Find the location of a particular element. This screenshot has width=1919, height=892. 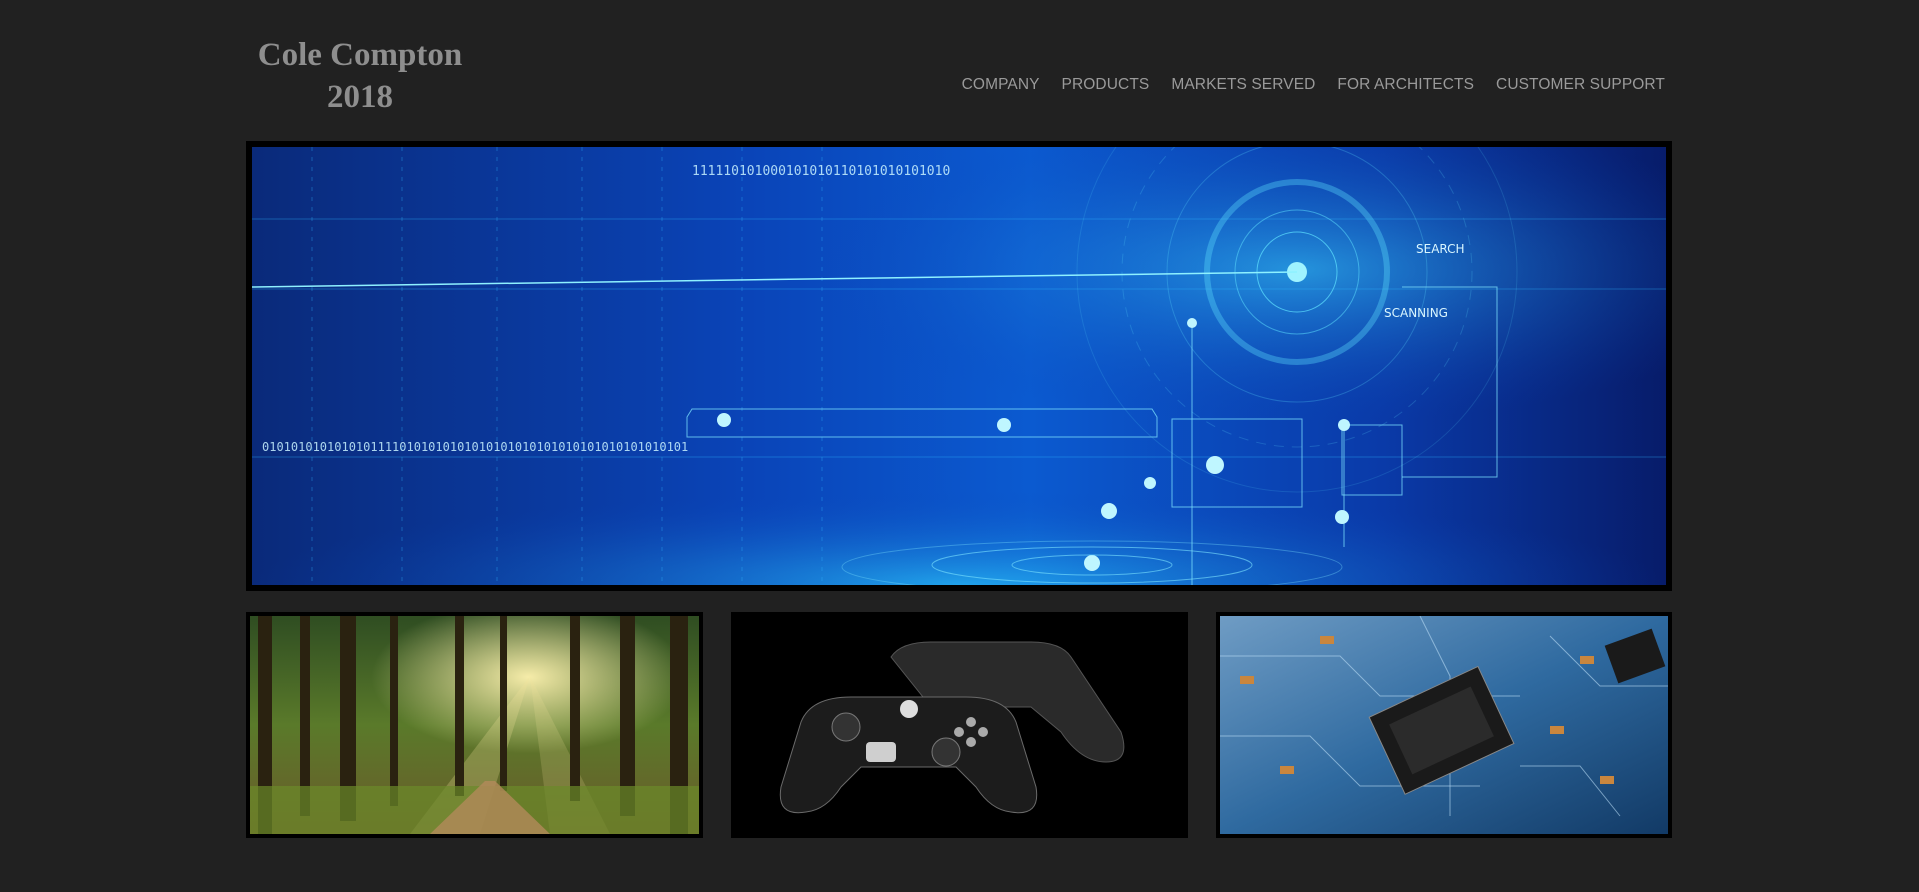

hero-scanning-label: SCANNING is located at coordinates (1416, 313).